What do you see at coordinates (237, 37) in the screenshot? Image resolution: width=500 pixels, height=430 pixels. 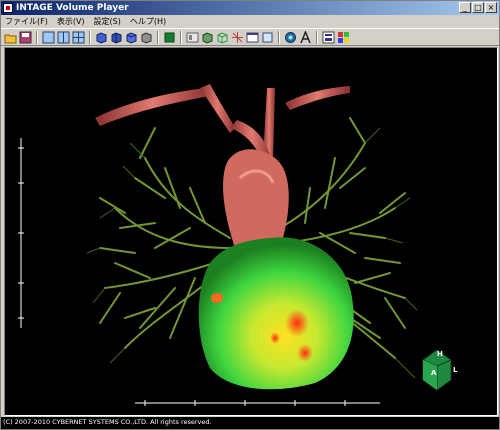 I see `axis-icon` at bounding box center [237, 37].